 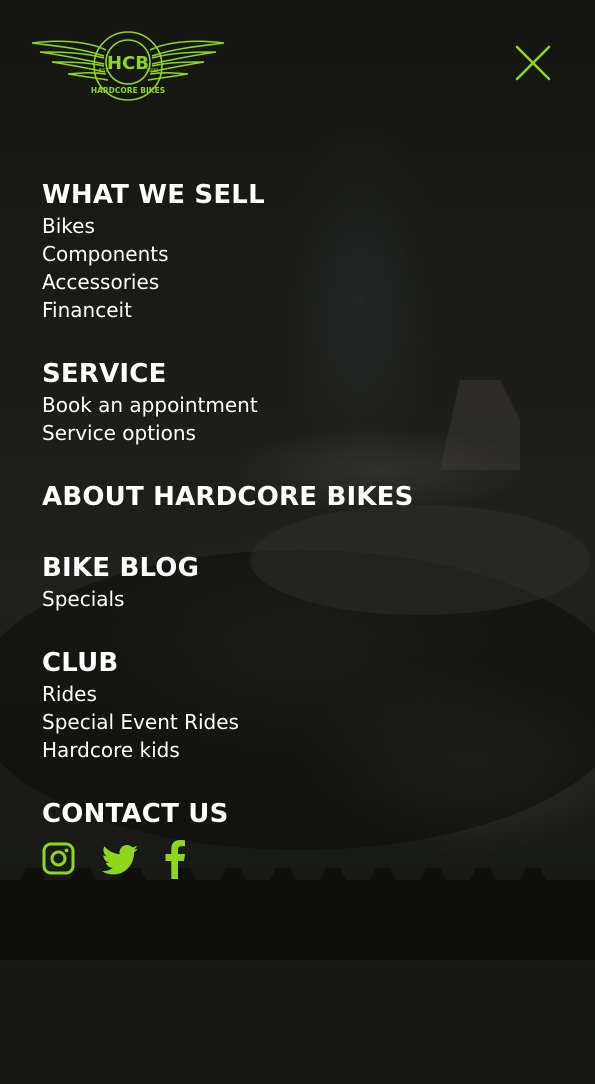 I want to click on twitter-icon, so click(x=120, y=859).